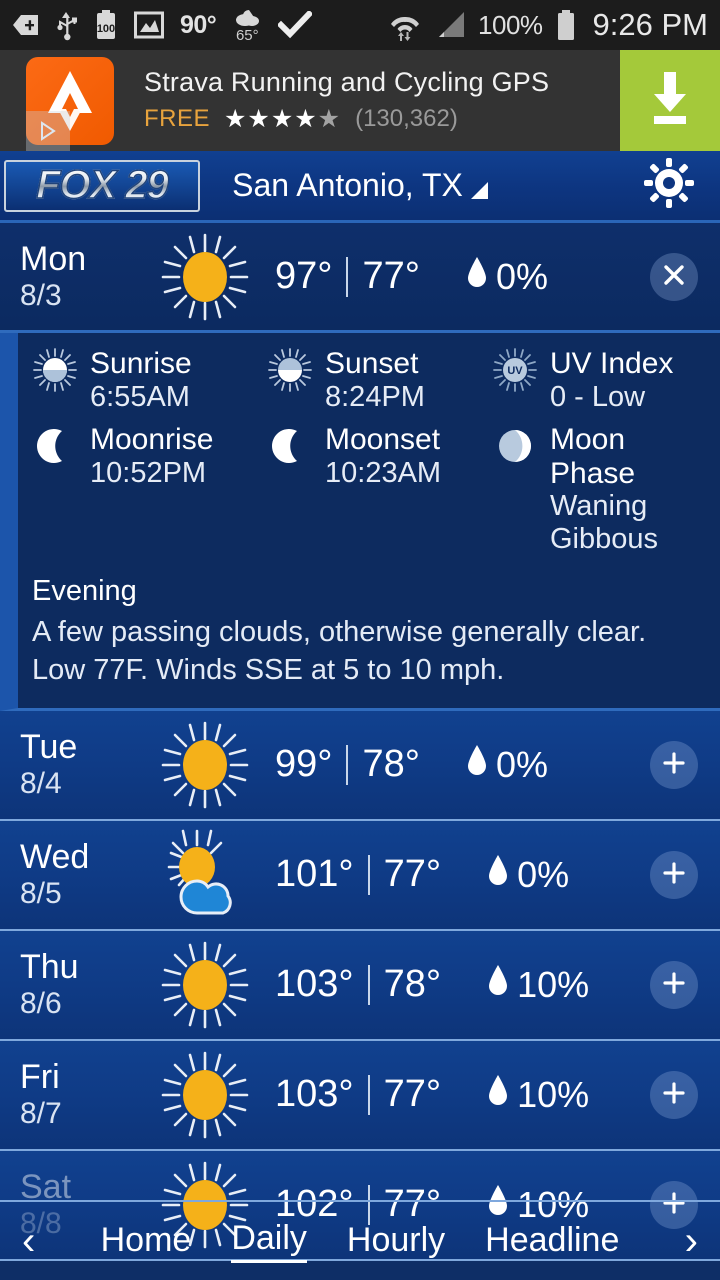  Describe the element at coordinates (553, 984) in the screenshot. I see `forecast-precip-value: 10%` at that location.